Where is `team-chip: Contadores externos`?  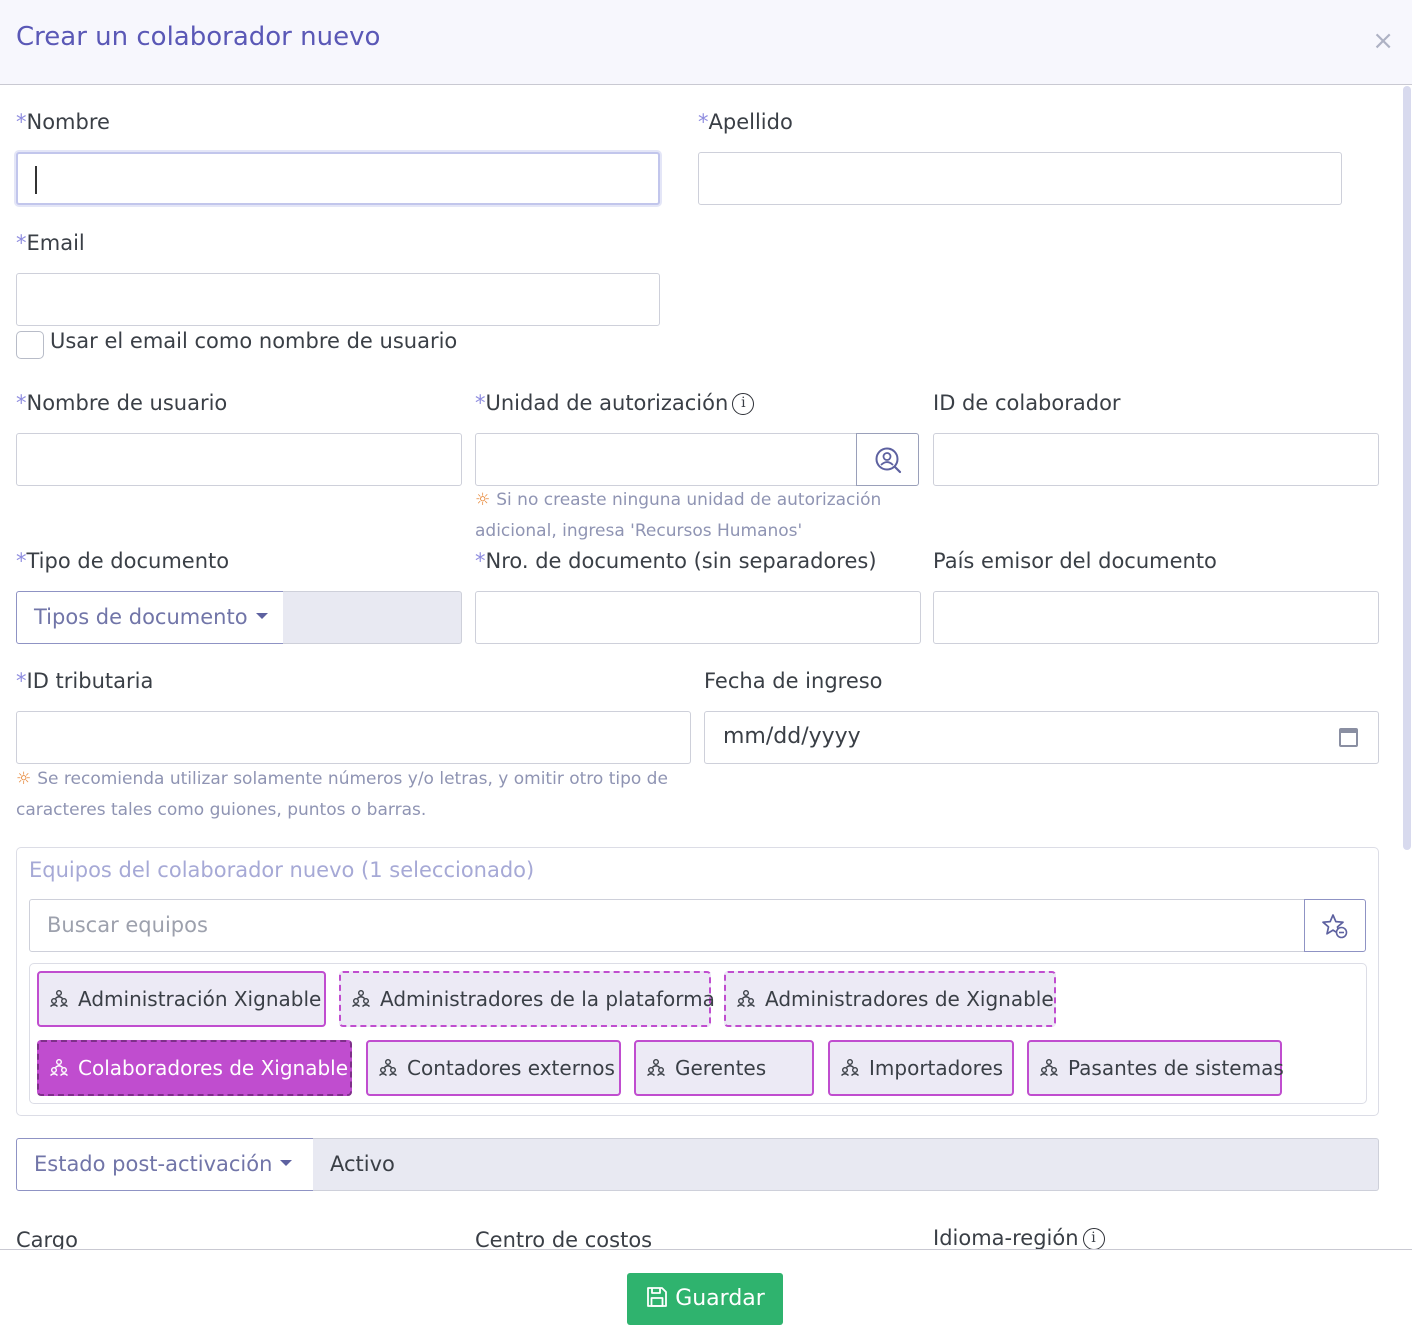
team-chip: Contadores externos is located at coordinates (493, 1068).